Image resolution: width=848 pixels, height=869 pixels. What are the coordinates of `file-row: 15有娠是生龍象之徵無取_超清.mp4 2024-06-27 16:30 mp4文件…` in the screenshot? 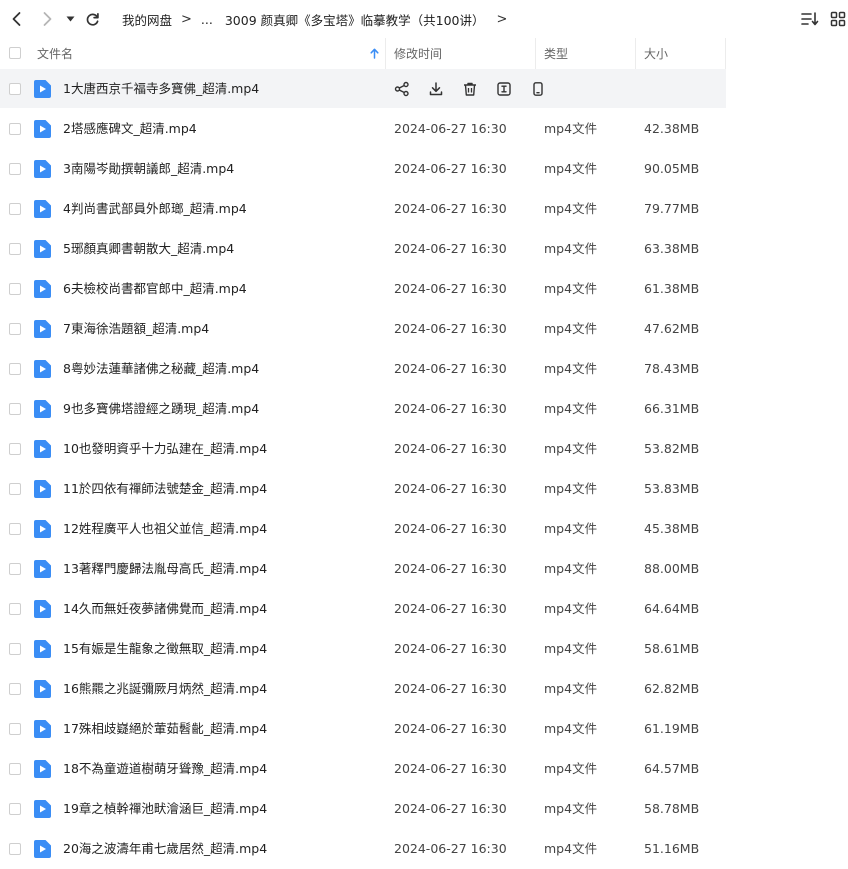 It's located at (424, 649).